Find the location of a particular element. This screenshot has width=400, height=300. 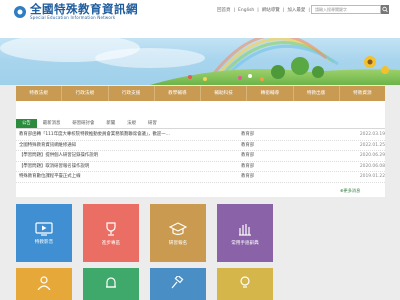

nav-item: 教學輔導 is located at coordinates (178, 93).